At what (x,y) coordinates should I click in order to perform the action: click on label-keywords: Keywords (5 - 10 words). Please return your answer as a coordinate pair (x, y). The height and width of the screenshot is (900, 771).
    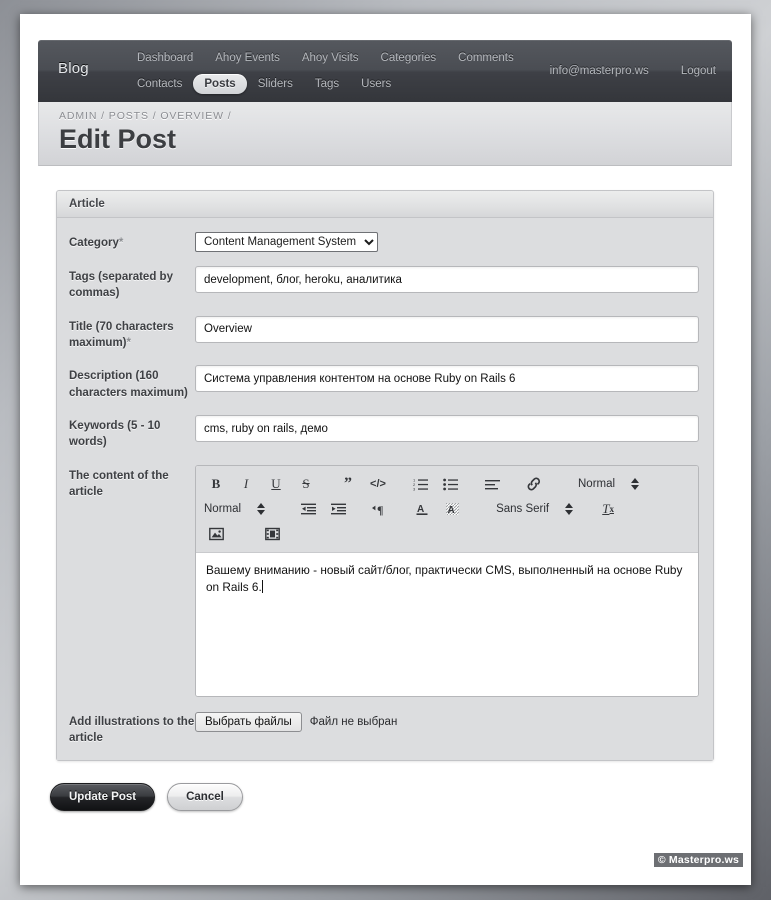
    Looking at the image, I should click on (115, 434).